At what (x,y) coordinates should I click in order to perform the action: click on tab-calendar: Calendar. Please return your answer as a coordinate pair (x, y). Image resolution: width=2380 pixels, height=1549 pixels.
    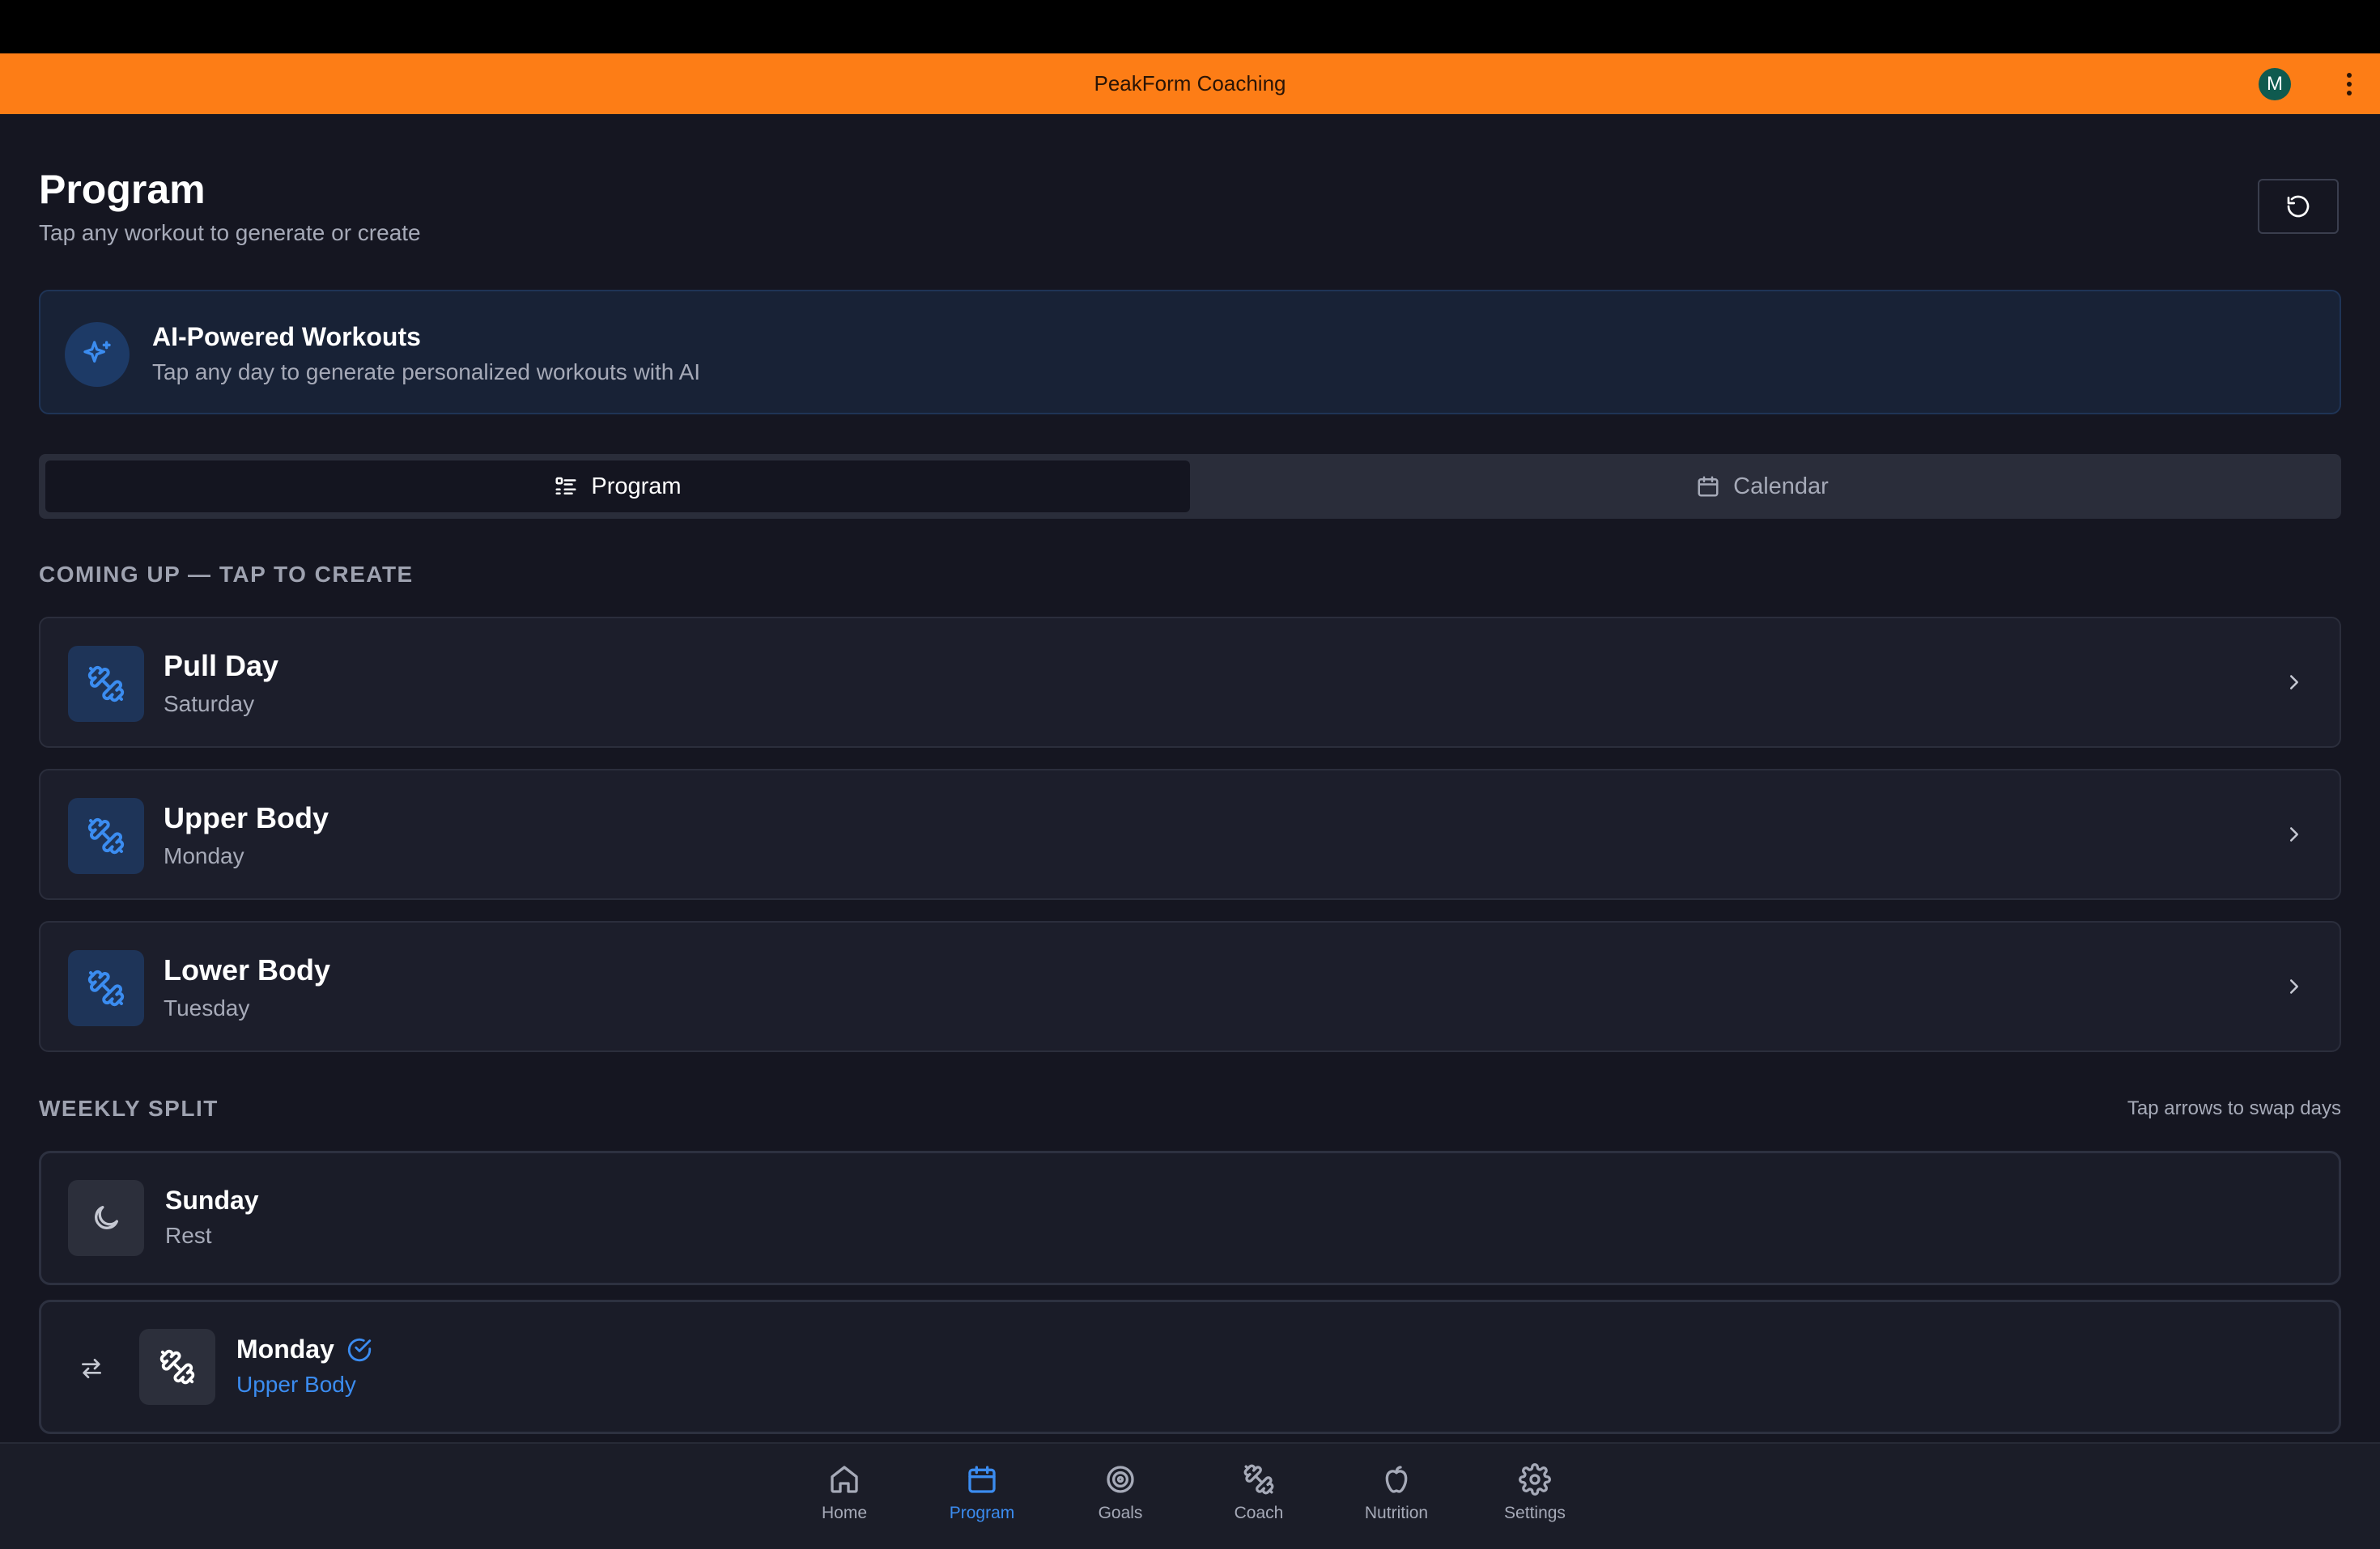
    Looking at the image, I should click on (1763, 486).